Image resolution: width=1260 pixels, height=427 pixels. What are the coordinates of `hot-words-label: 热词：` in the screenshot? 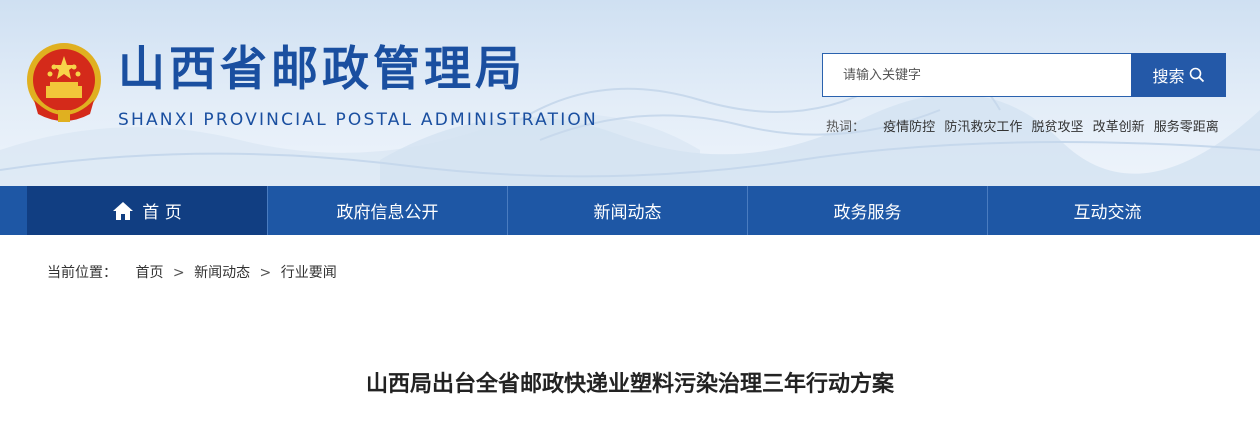 It's located at (846, 127).